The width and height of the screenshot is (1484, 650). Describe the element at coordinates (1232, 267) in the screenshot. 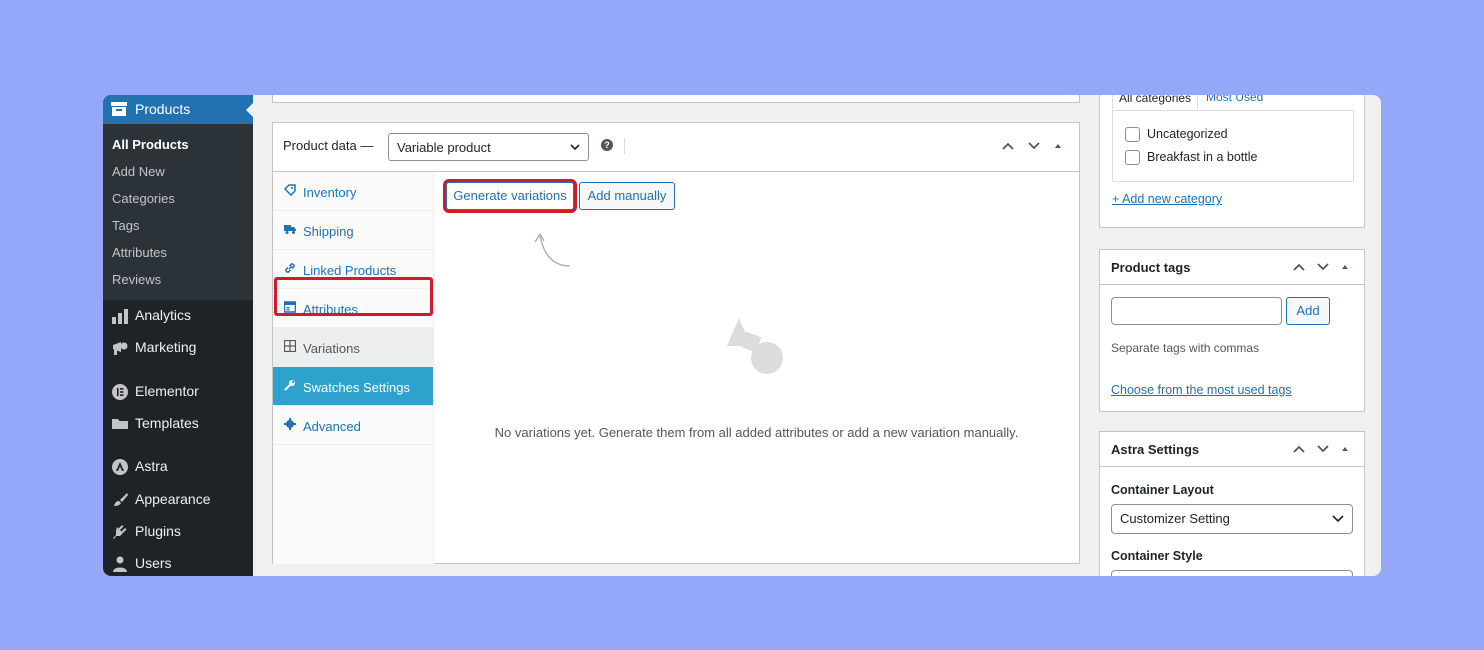

I see `product-tags-header: Product tags` at that location.